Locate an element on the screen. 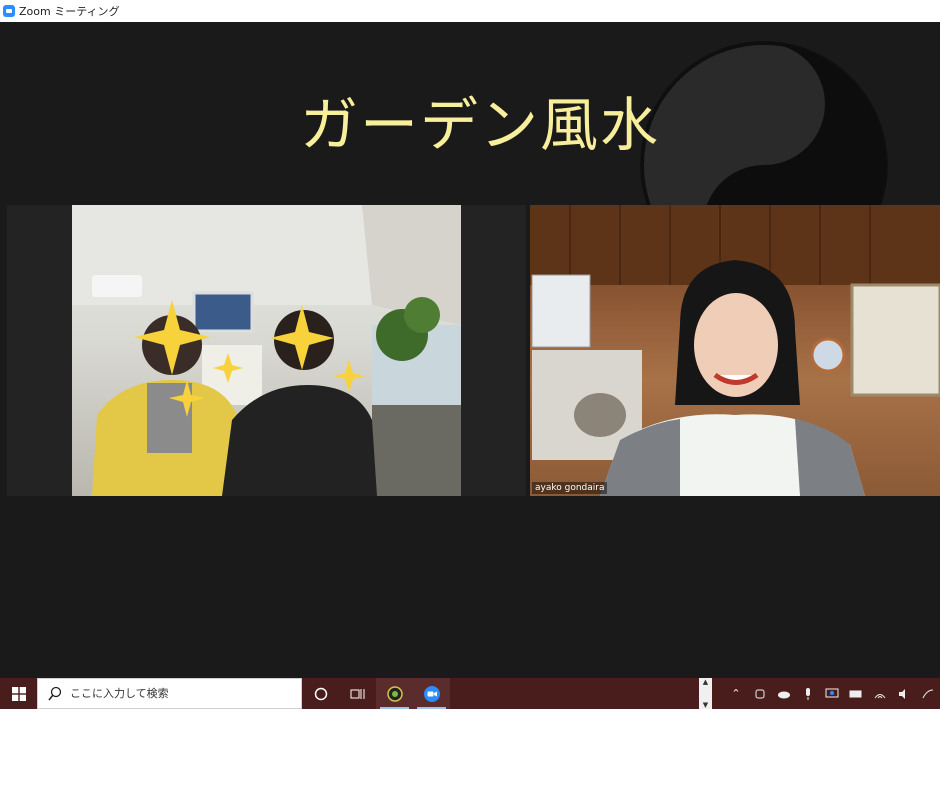  zoom-app-icon is located at coordinates (9, 11).